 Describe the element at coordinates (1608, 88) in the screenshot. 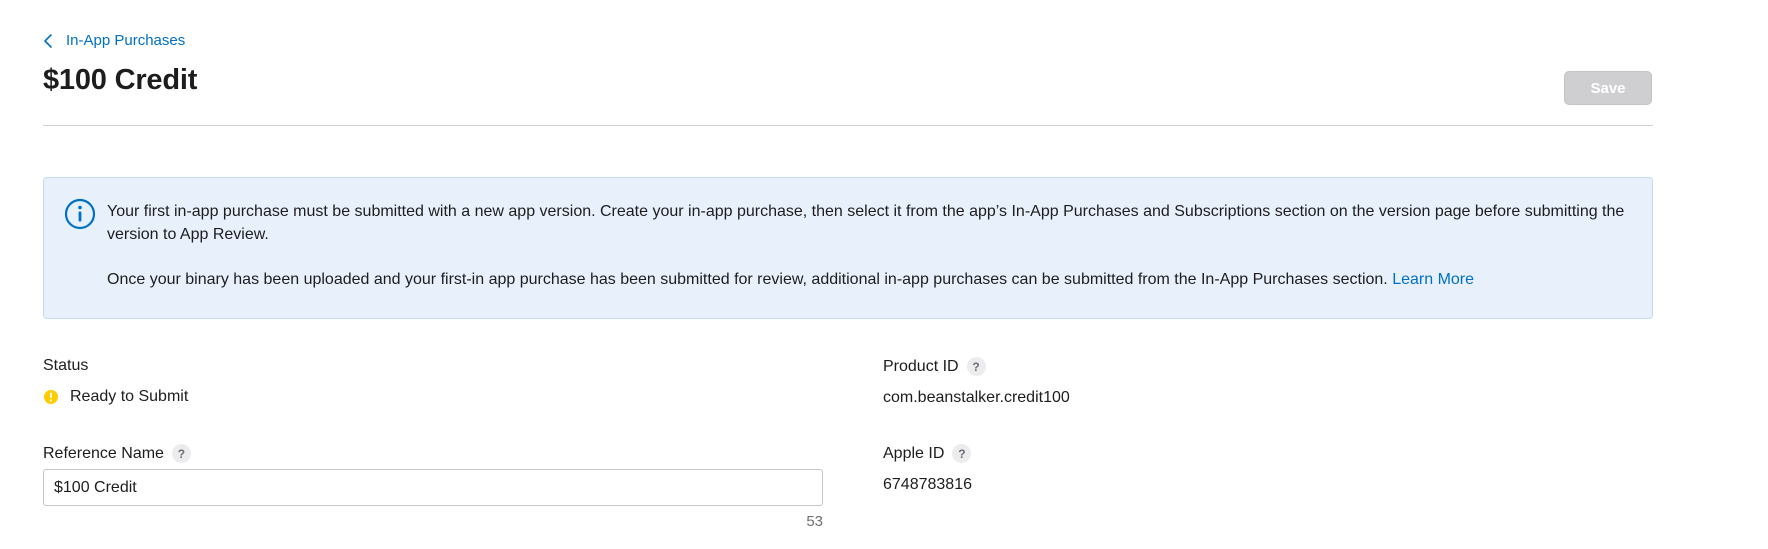

I see `save-button: Save` at that location.